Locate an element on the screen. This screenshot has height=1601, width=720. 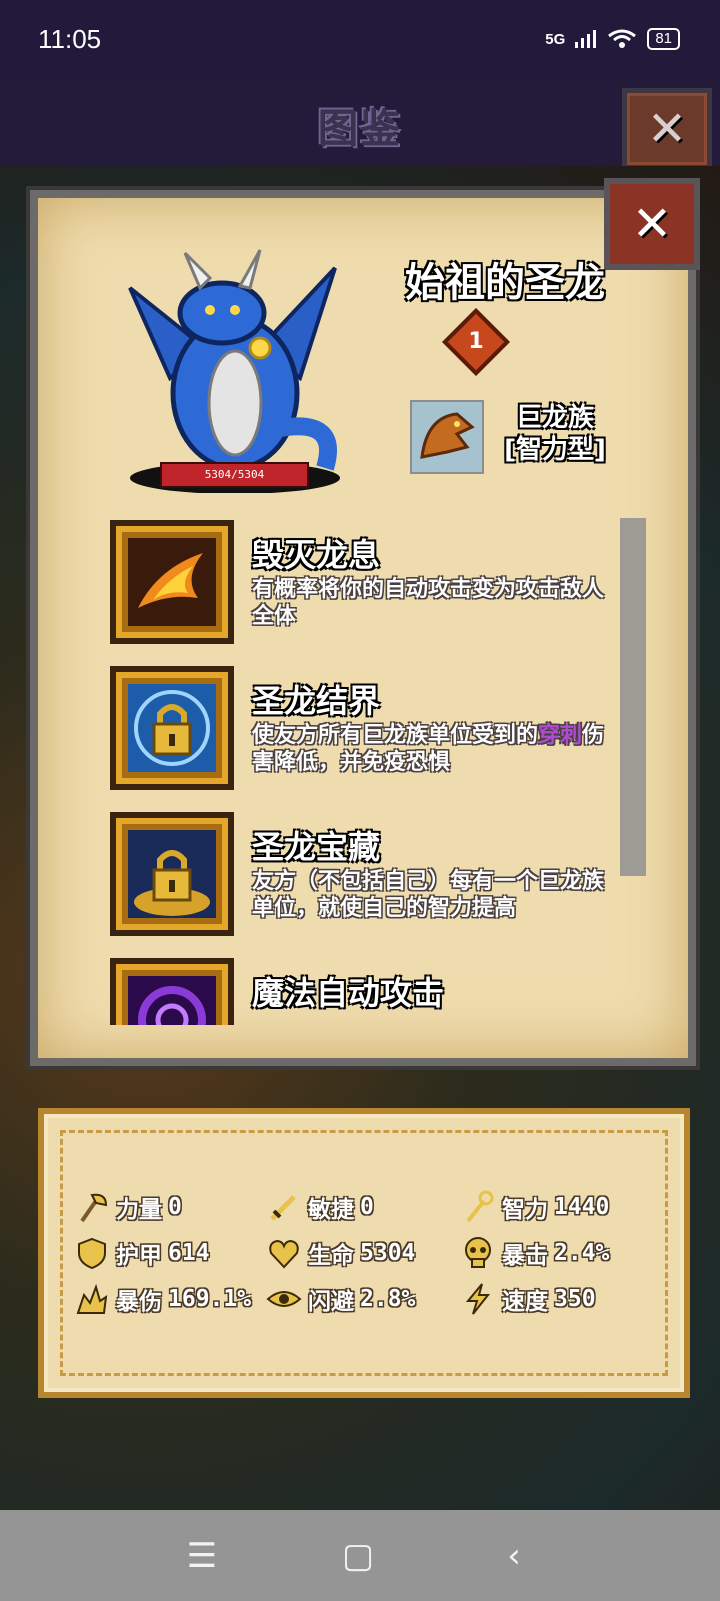
system-nav-bar: ☰ ▢ ‹ is located at coordinates (360, 1555).